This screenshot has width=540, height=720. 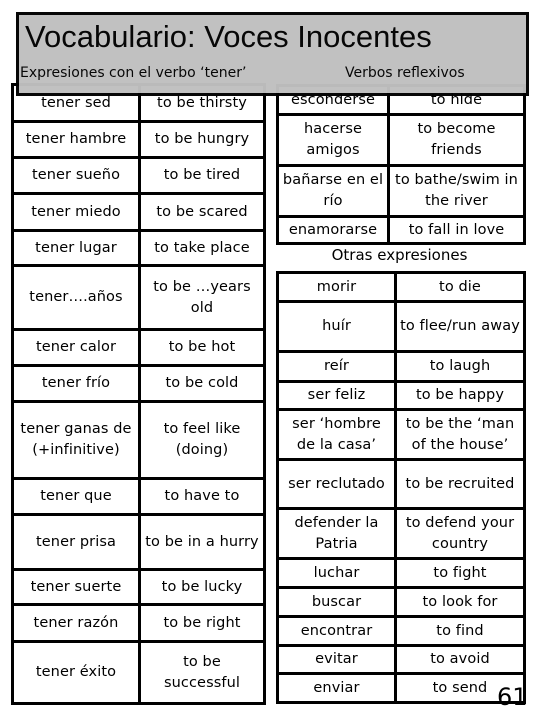 What do you see at coordinates (460, 631) in the screenshot?
I see `english-translation: to find` at bounding box center [460, 631].